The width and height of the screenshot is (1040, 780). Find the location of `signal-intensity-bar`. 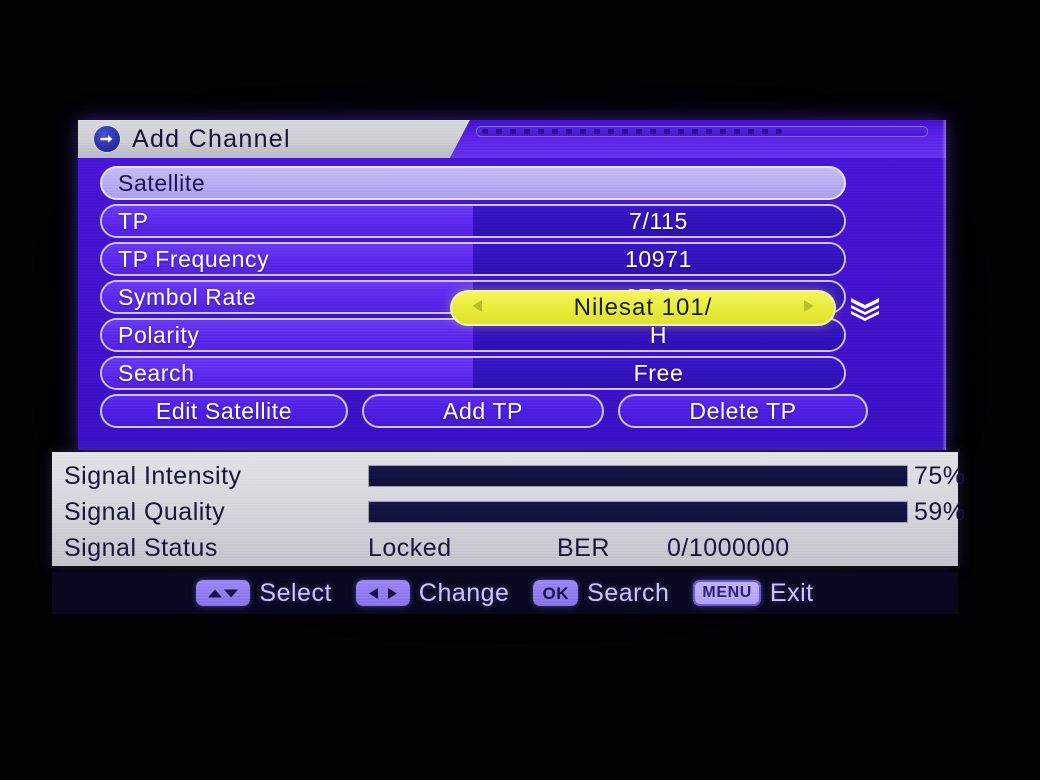

signal-intensity-bar is located at coordinates (638, 476).